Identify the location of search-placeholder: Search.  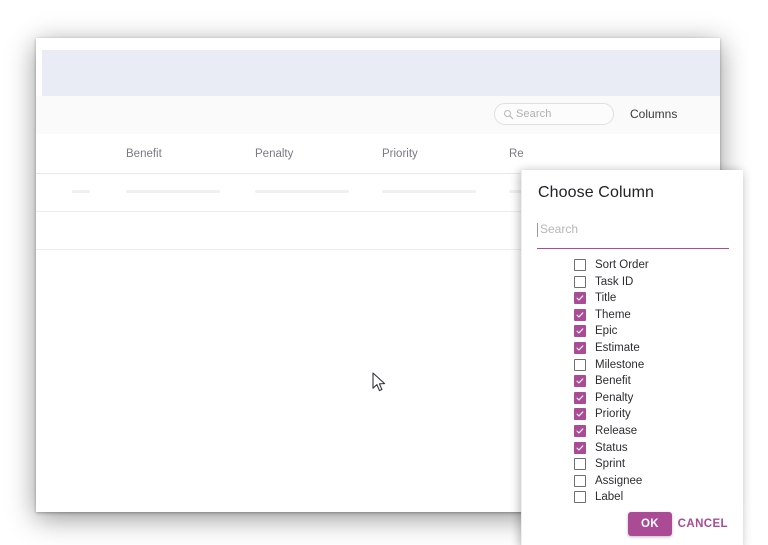
(534, 114).